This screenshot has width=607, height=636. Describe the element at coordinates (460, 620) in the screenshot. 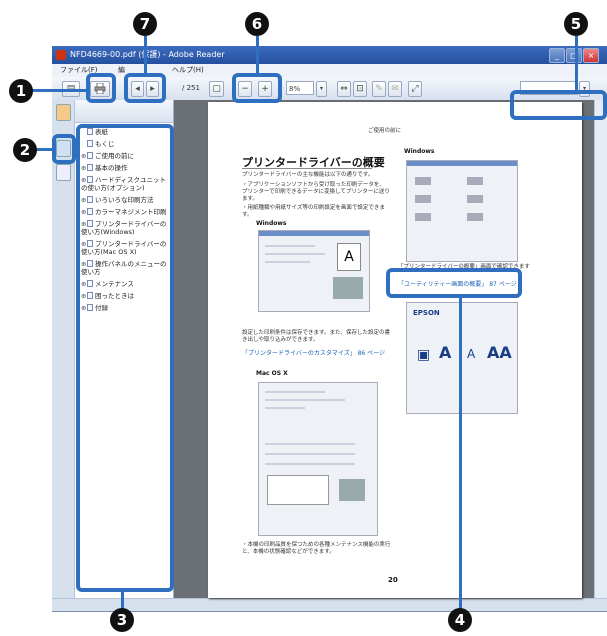

I see `callout-4-badge: 4` at that location.